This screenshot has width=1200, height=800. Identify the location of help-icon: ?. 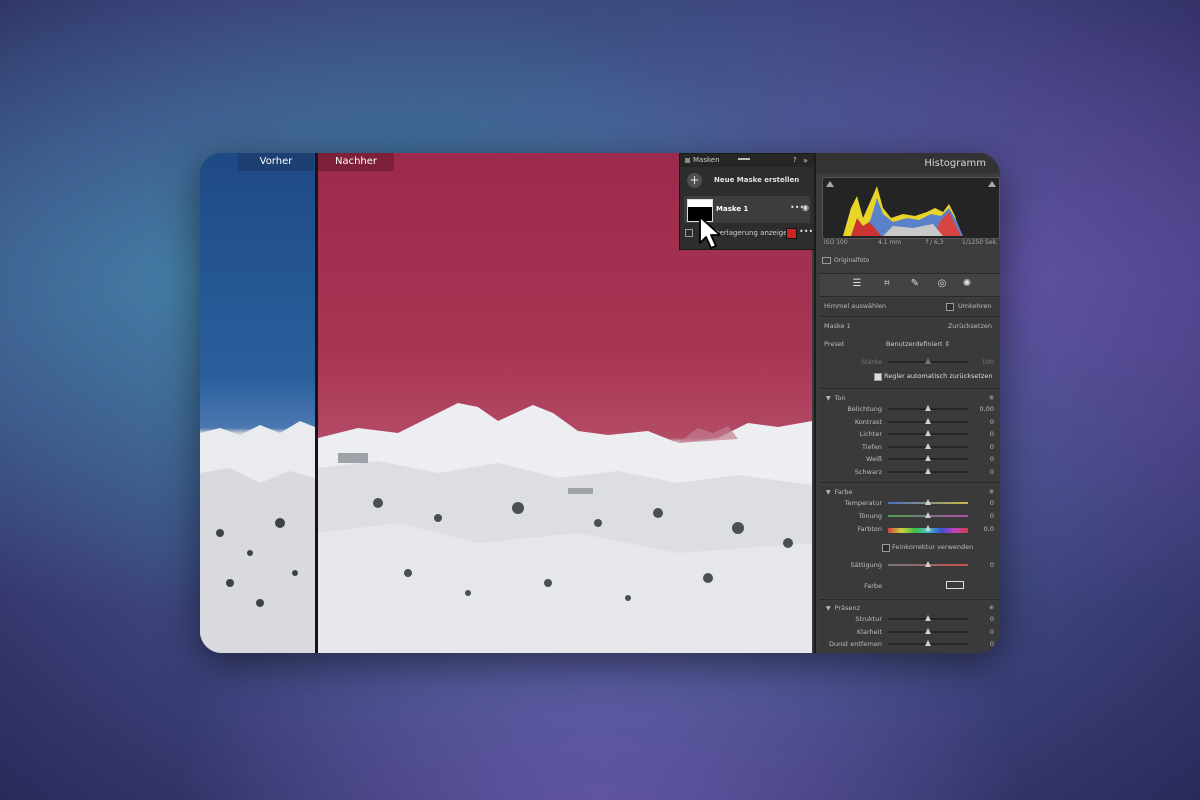
(795, 160).